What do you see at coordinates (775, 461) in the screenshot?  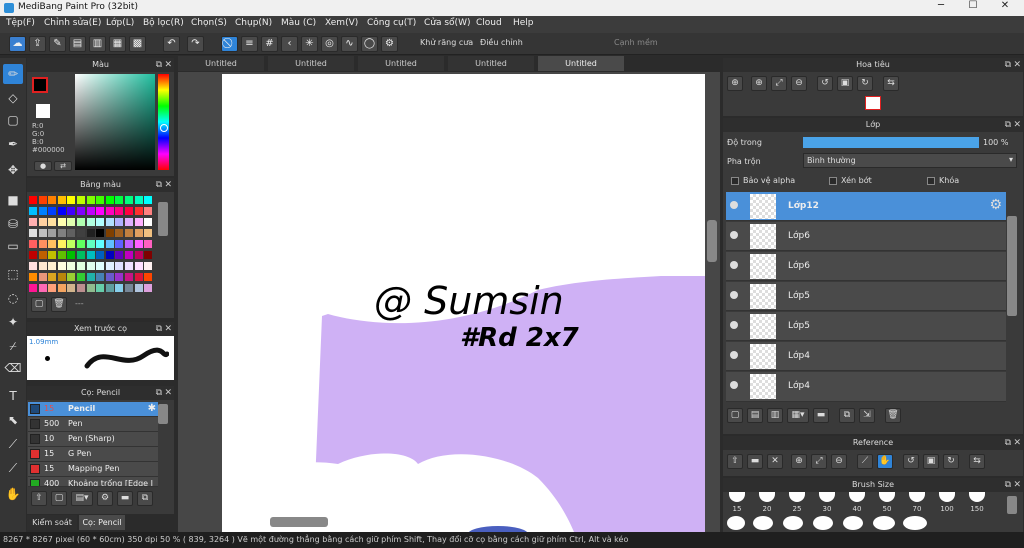 I see `close-ref-icon: ✕` at bounding box center [775, 461].